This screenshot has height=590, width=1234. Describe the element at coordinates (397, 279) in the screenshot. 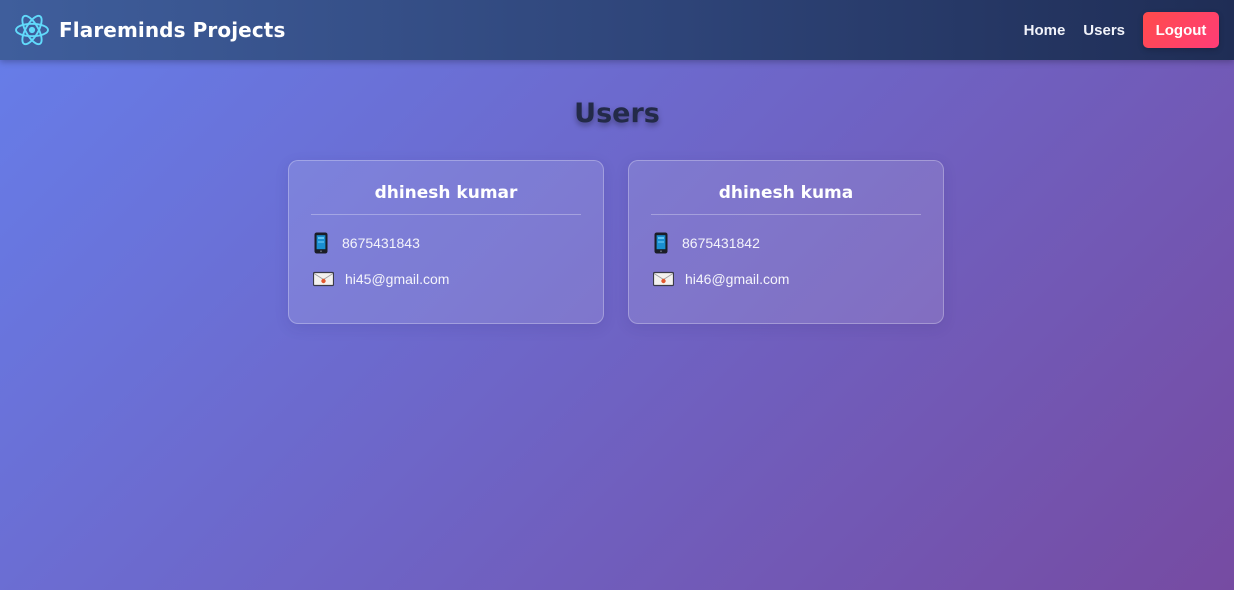

I see `user-email: hi45@gmail.com` at that location.